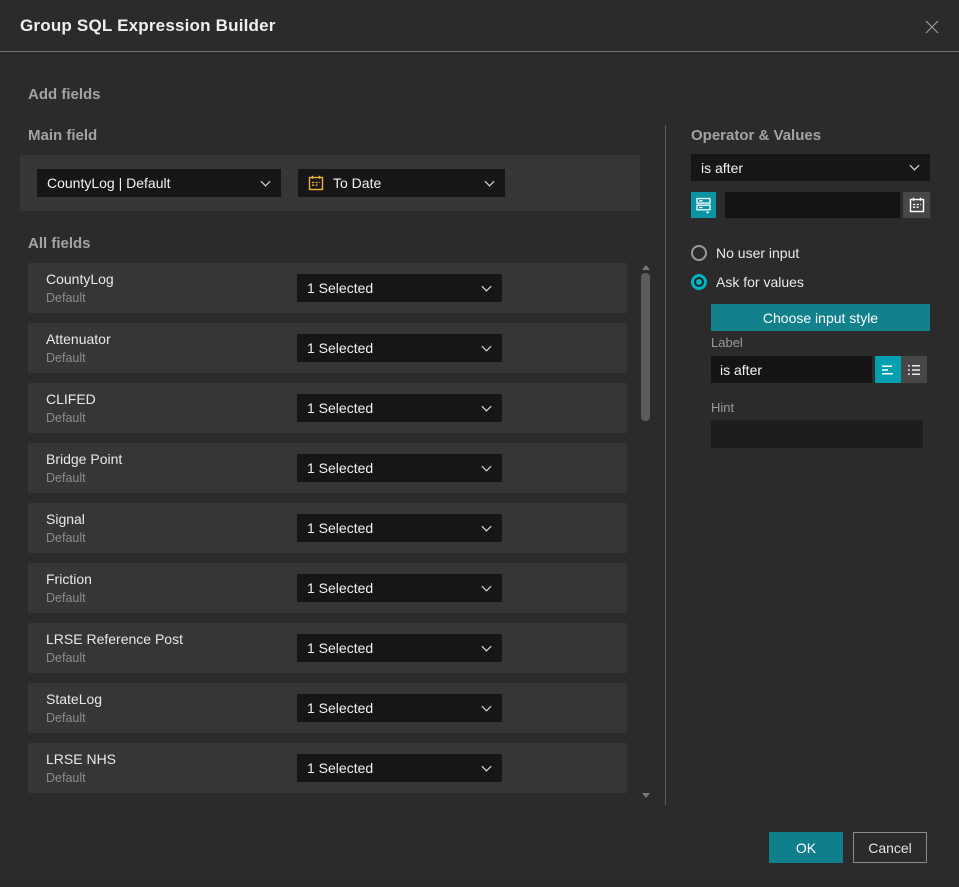 Image resolution: width=959 pixels, height=887 pixels. What do you see at coordinates (699, 253) in the screenshot?
I see `radio-off-icon` at bounding box center [699, 253].